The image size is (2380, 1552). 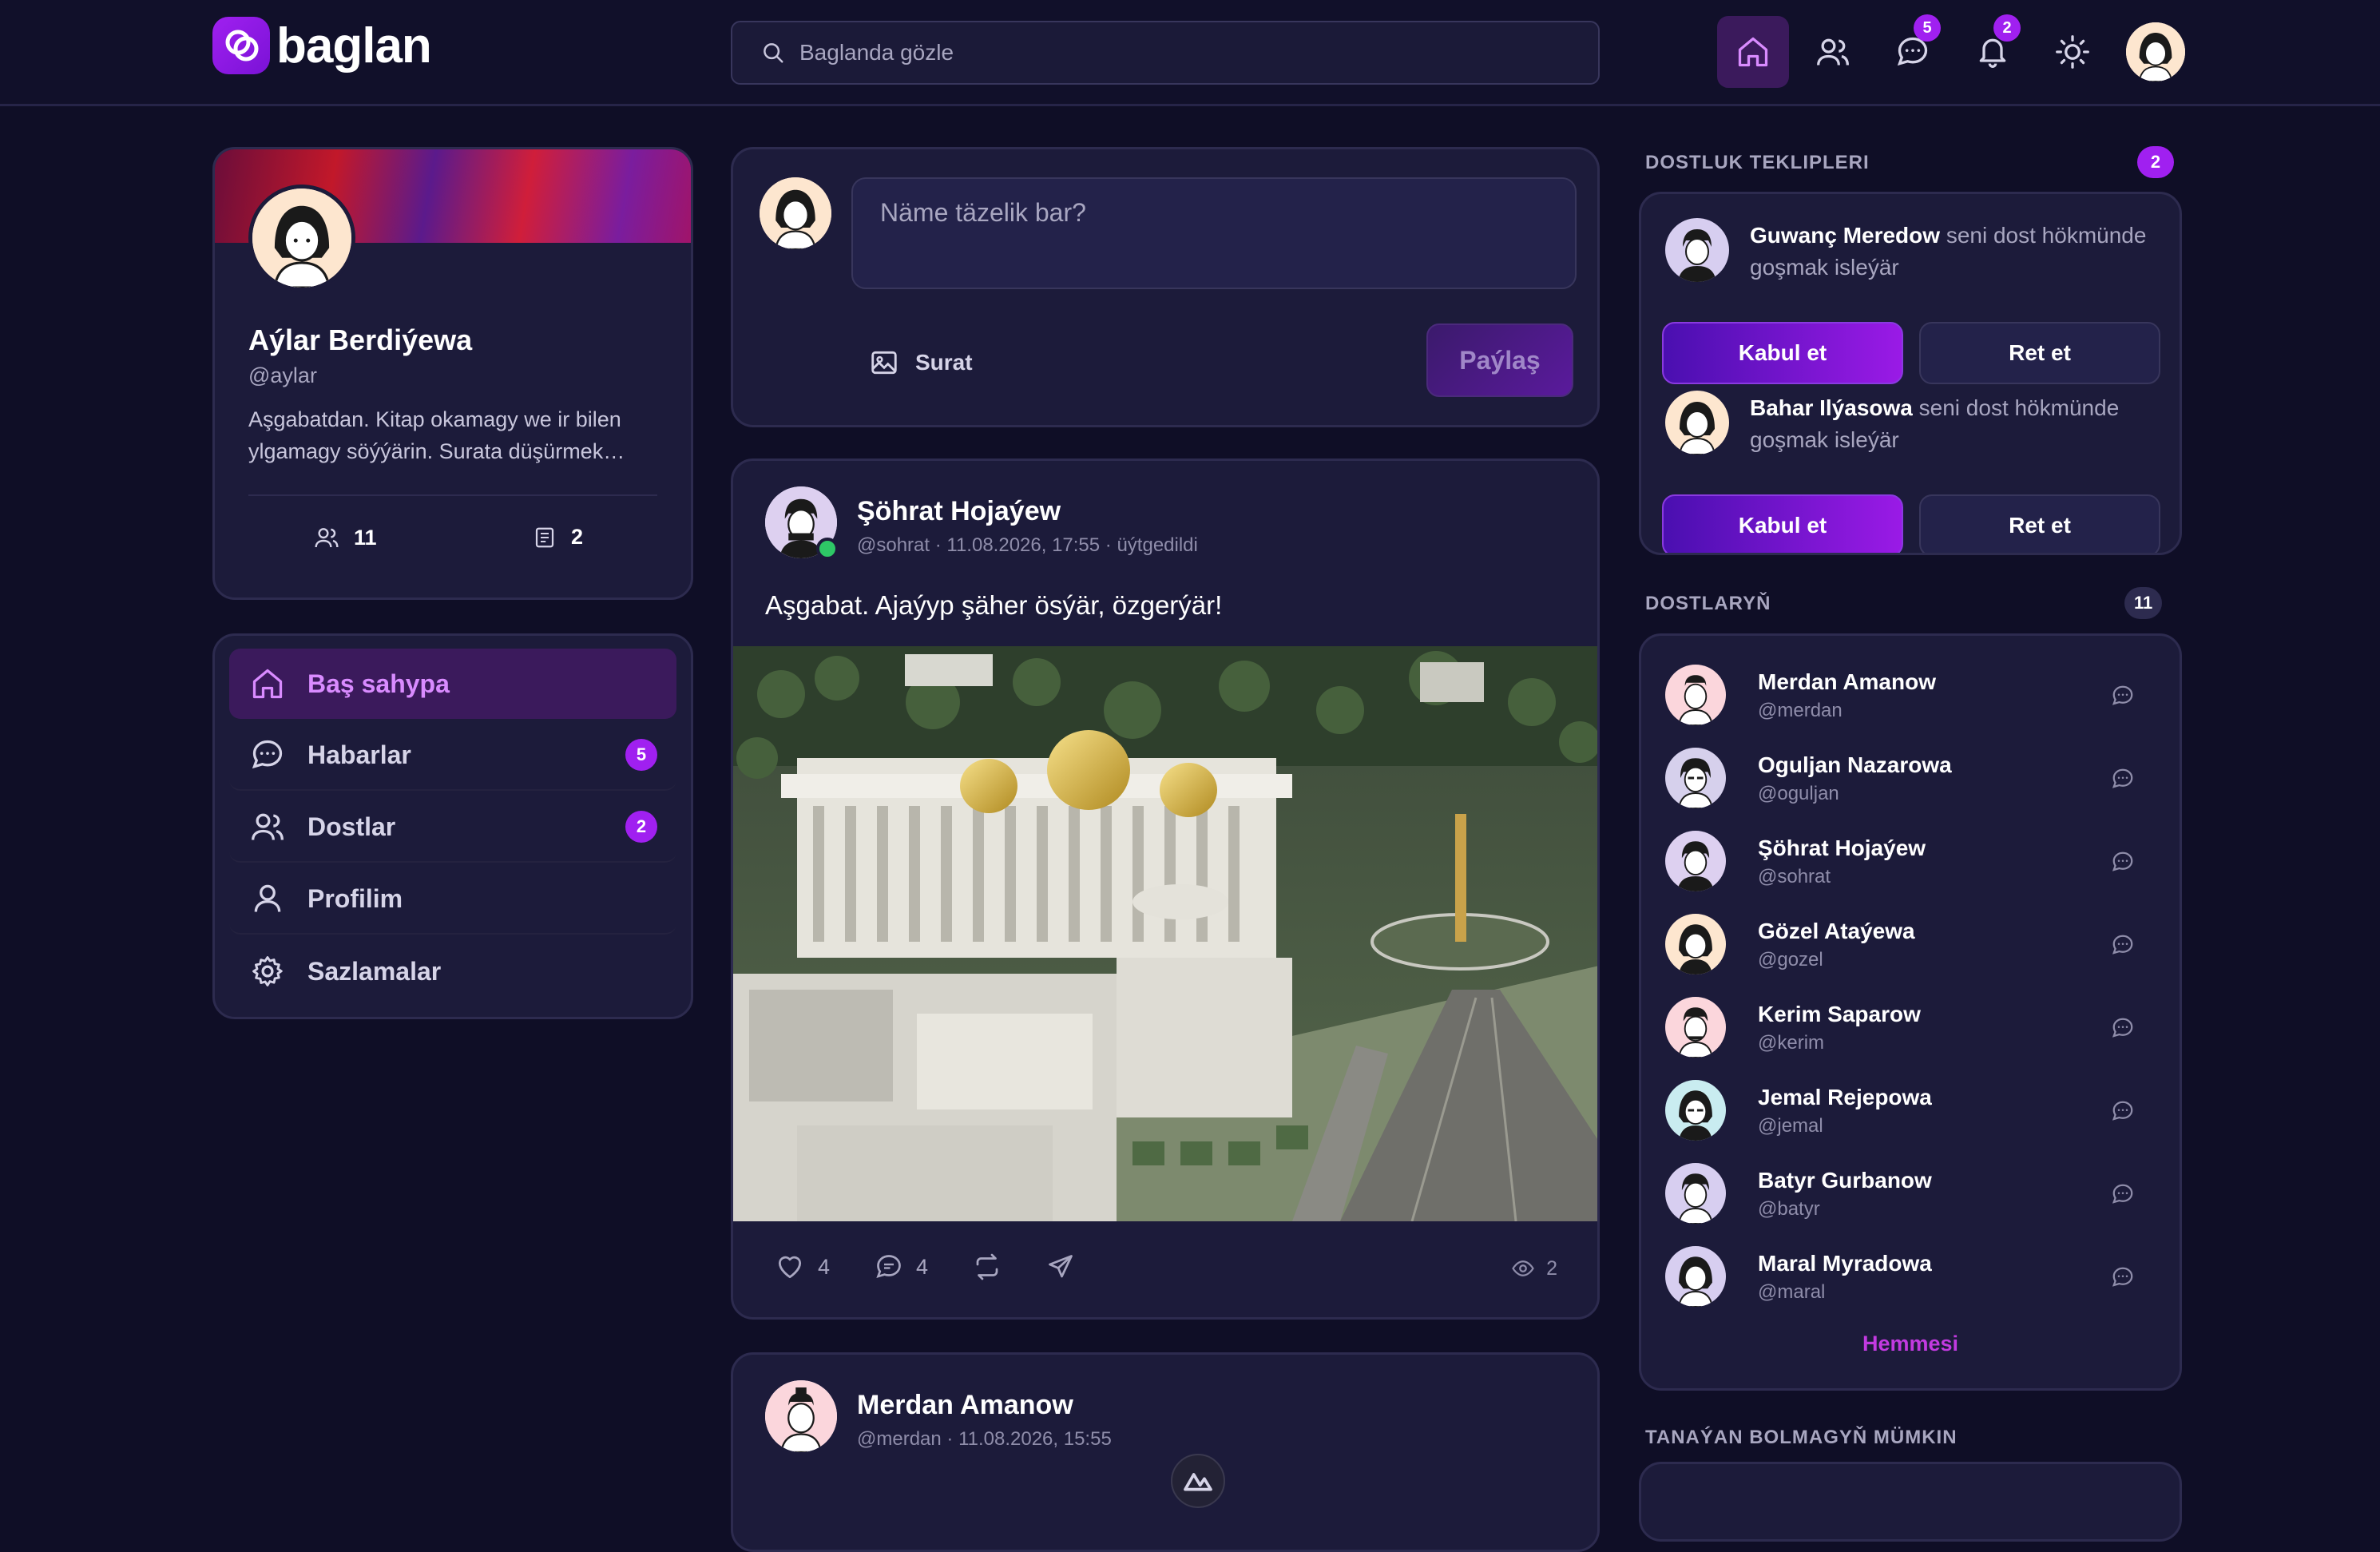 I want to click on share-button: Paýlaş, so click(x=1499, y=360).